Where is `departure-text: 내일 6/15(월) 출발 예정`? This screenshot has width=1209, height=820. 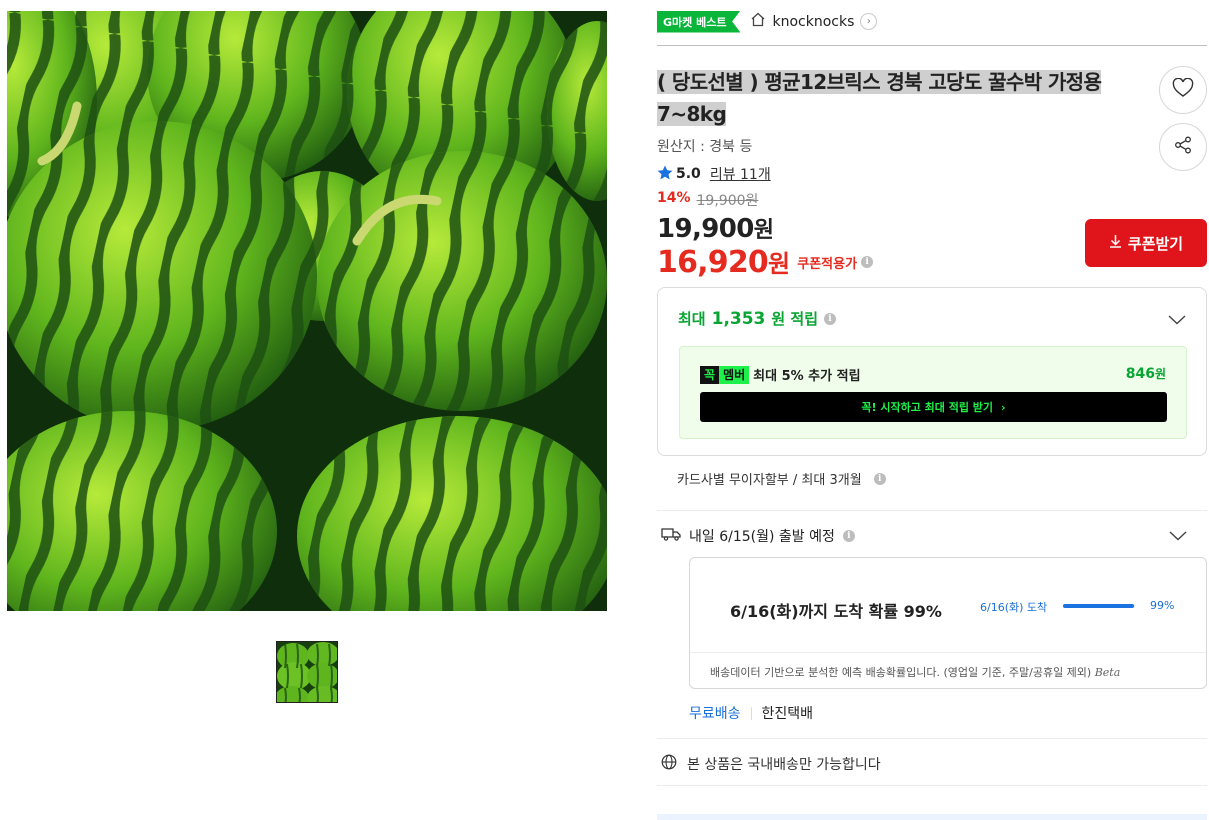 departure-text: 내일 6/15(월) 출발 예정 is located at coordinates (762, 537).